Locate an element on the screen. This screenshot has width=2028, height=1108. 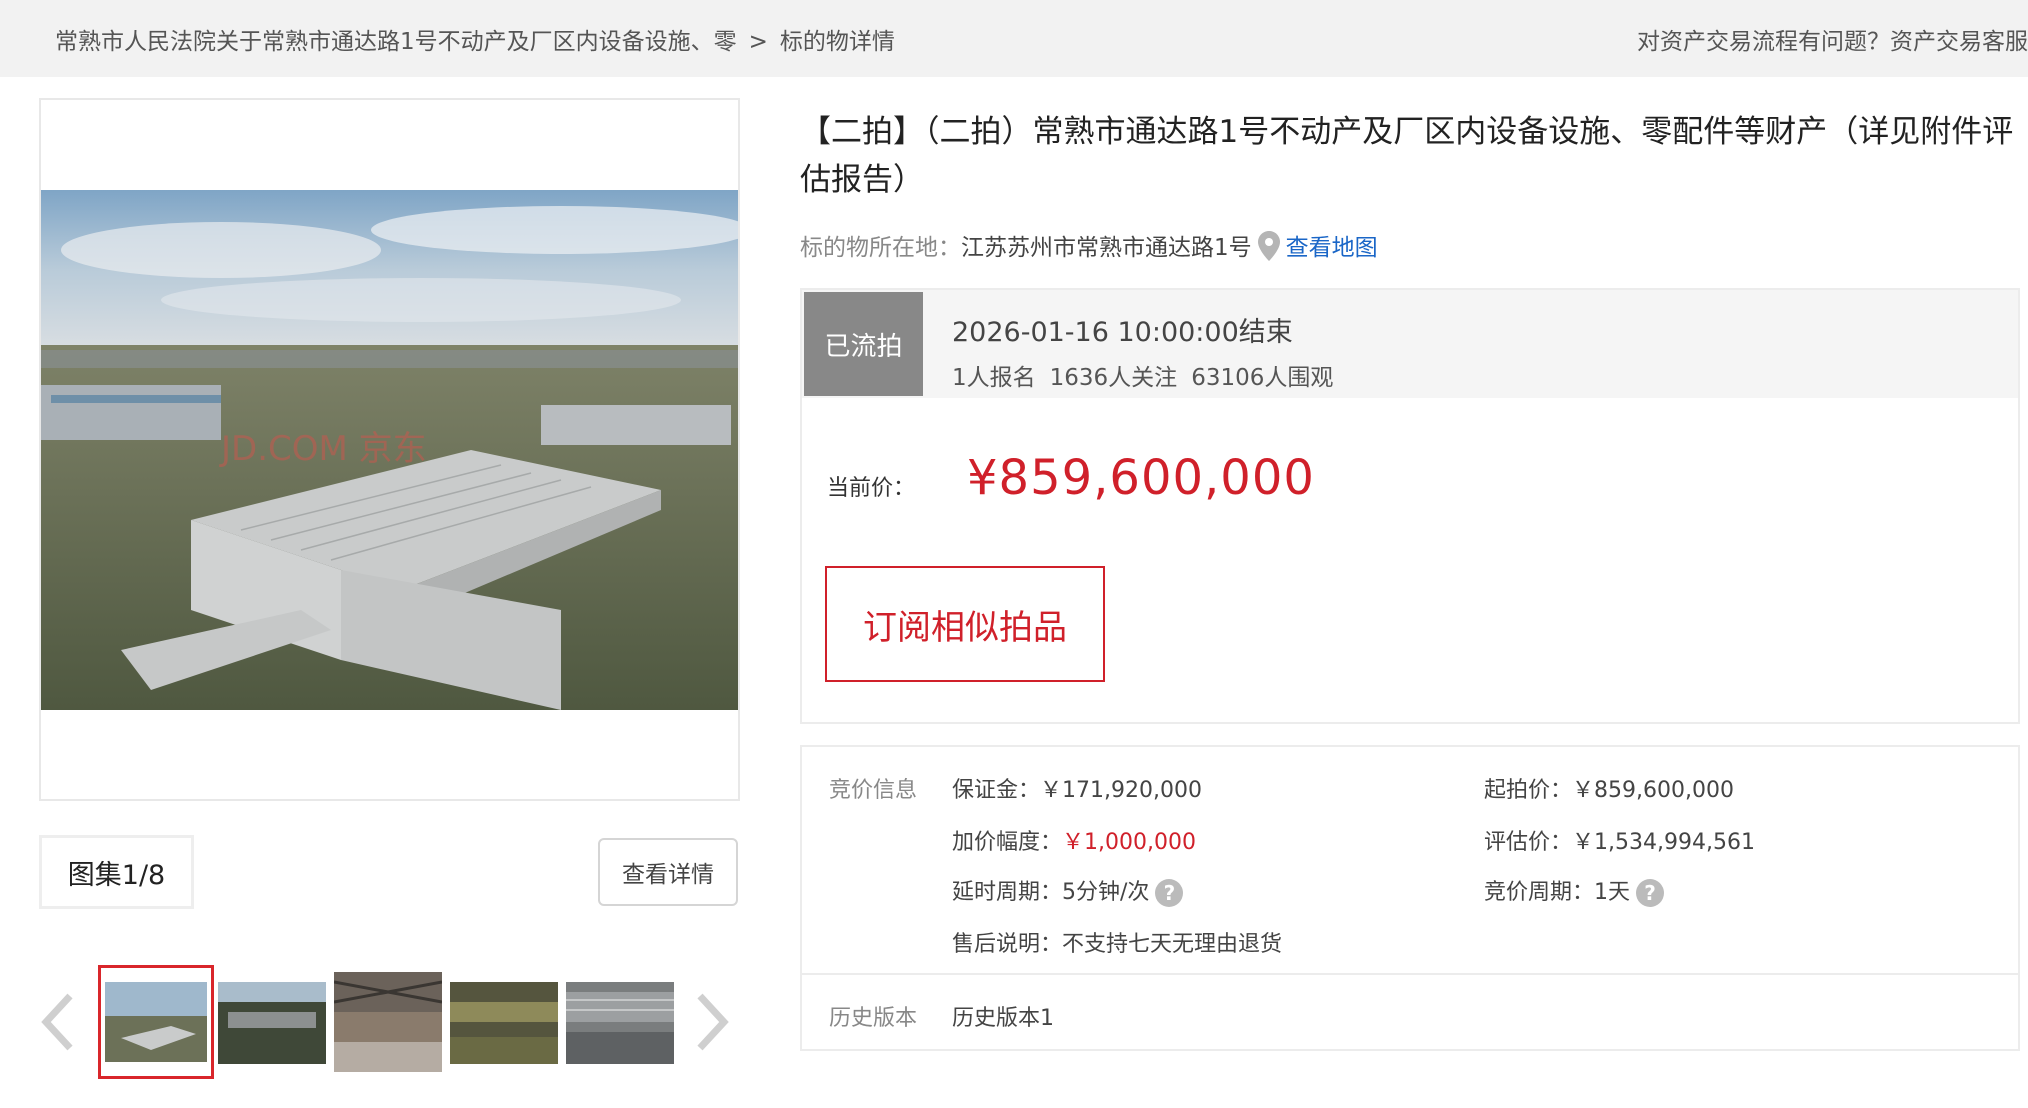
appraisal-label: 评估价： is located at coordinates (1528, 842).